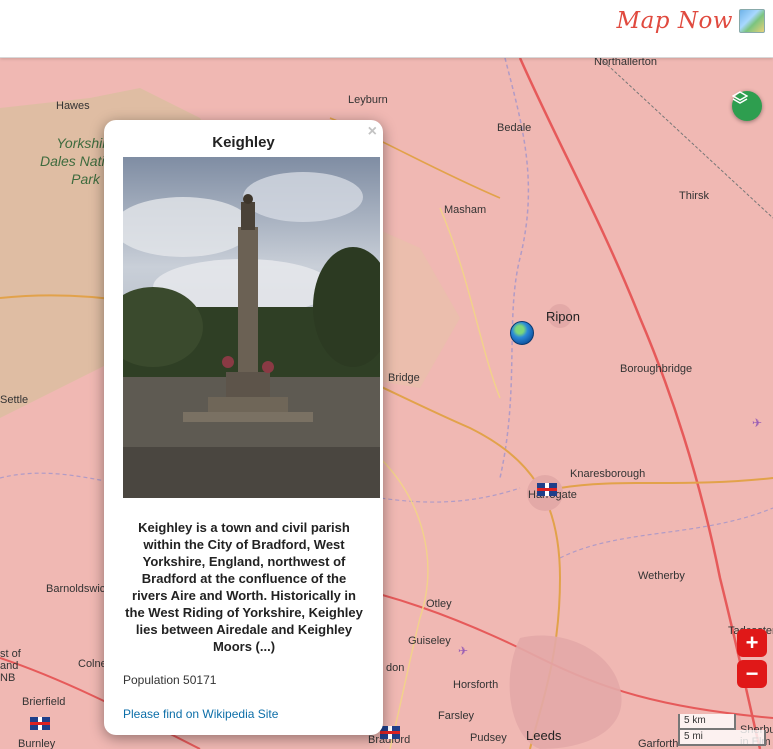  What do you see at coordinates (429, 641) in the screenshot?
I see `place-label: Guiseley` at bounding box center [429, 641].